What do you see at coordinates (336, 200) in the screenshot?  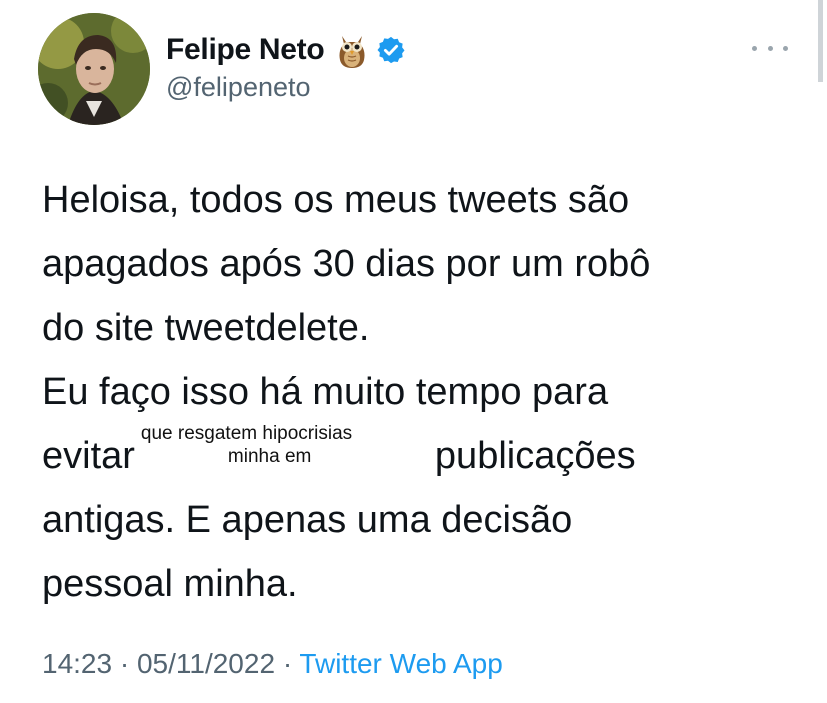 I see `tweet-text-line: Heloisa, todos os meus tweets são` at bounding box center [336, 200].